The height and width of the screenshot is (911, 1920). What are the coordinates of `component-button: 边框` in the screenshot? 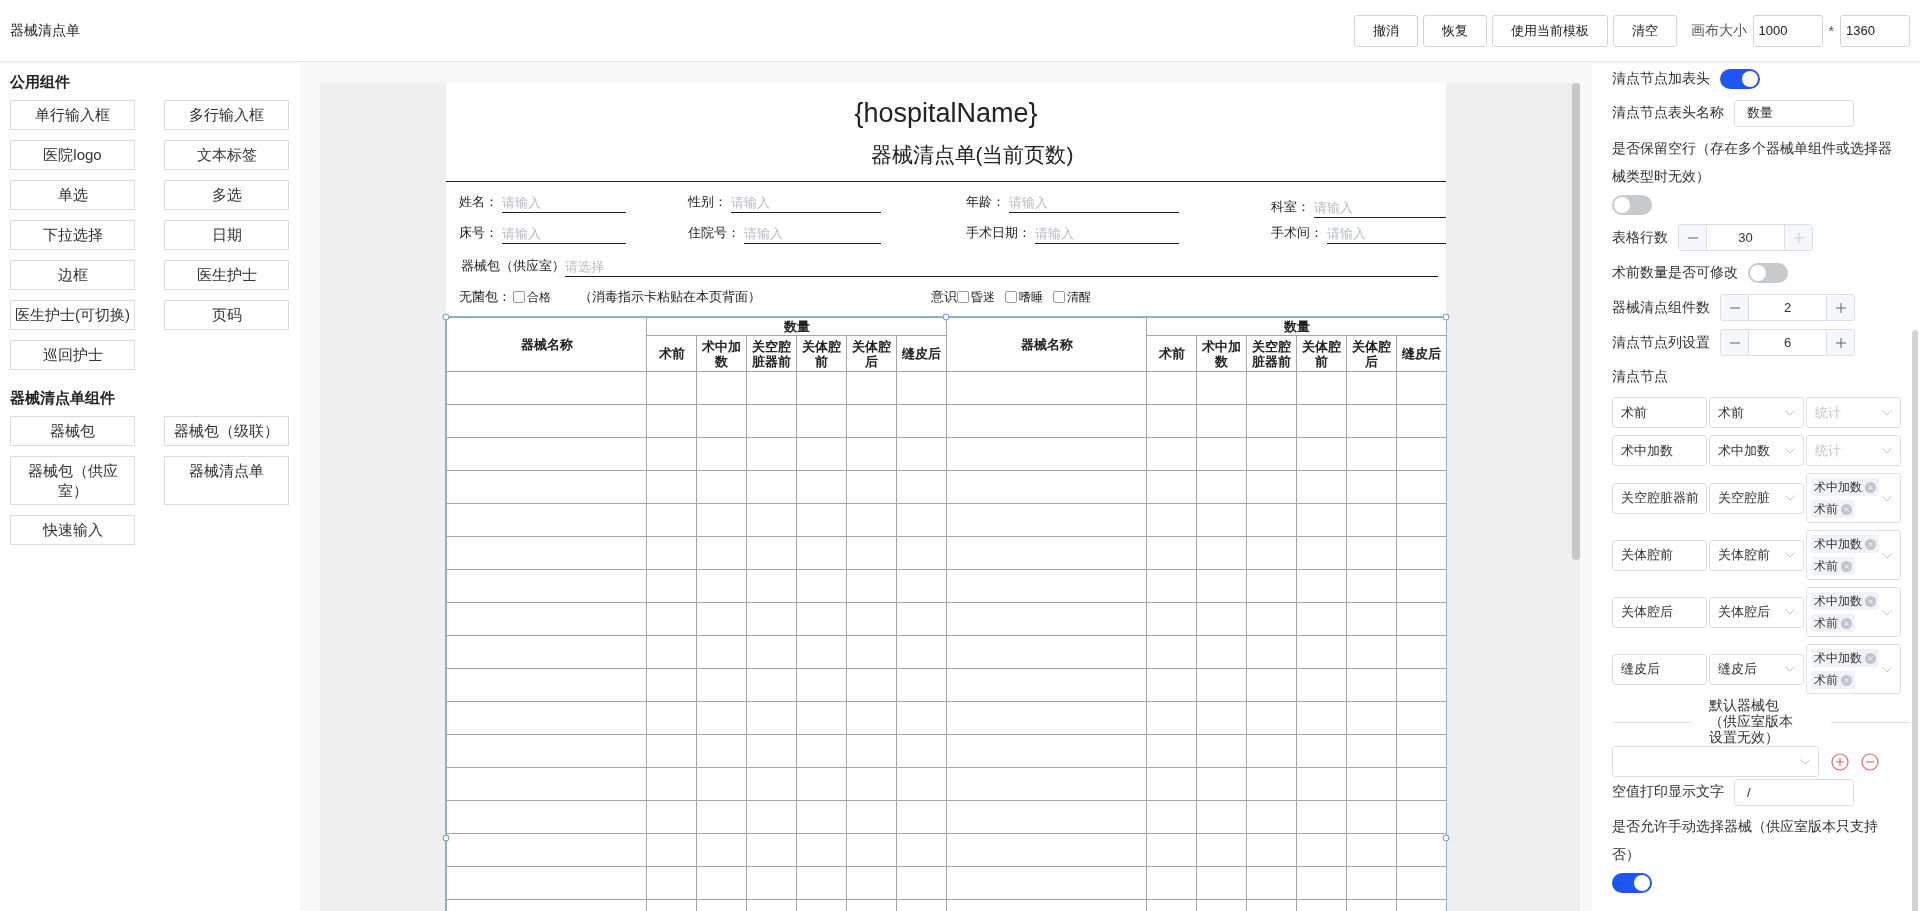 It's located at (72, 275).